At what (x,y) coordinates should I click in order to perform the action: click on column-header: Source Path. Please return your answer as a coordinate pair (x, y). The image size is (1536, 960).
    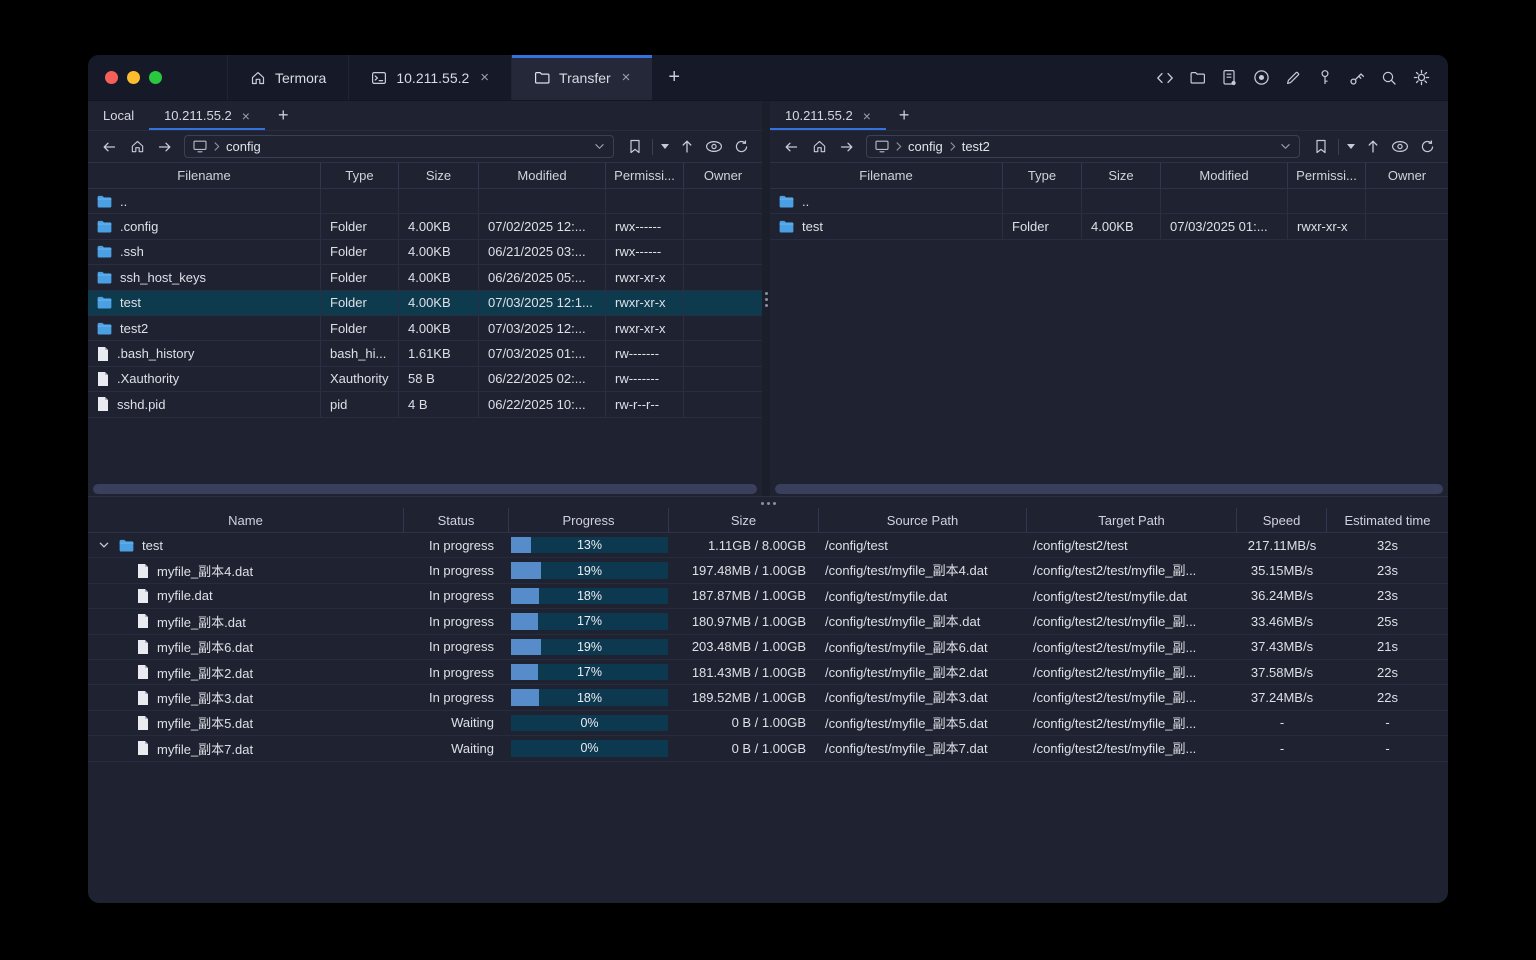
    Looking at the image, I should click on (923, 520).